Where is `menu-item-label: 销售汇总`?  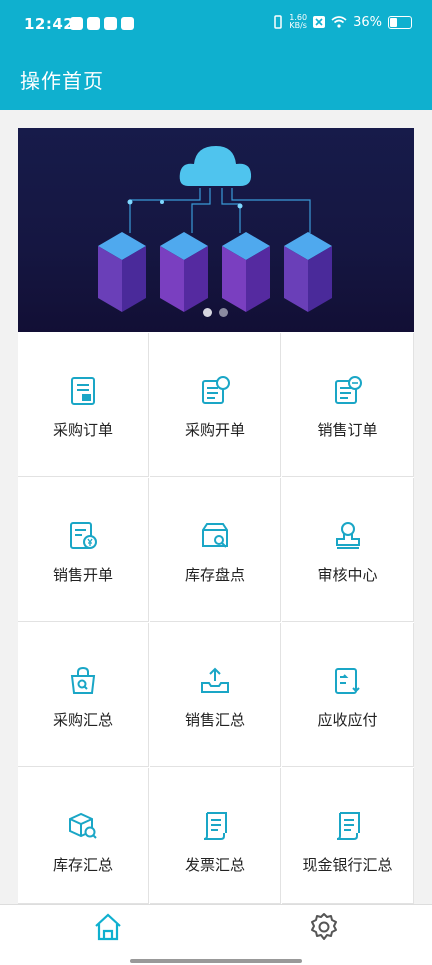 menu-item-label: 销售汇总 is located at coordinates (214, 720).